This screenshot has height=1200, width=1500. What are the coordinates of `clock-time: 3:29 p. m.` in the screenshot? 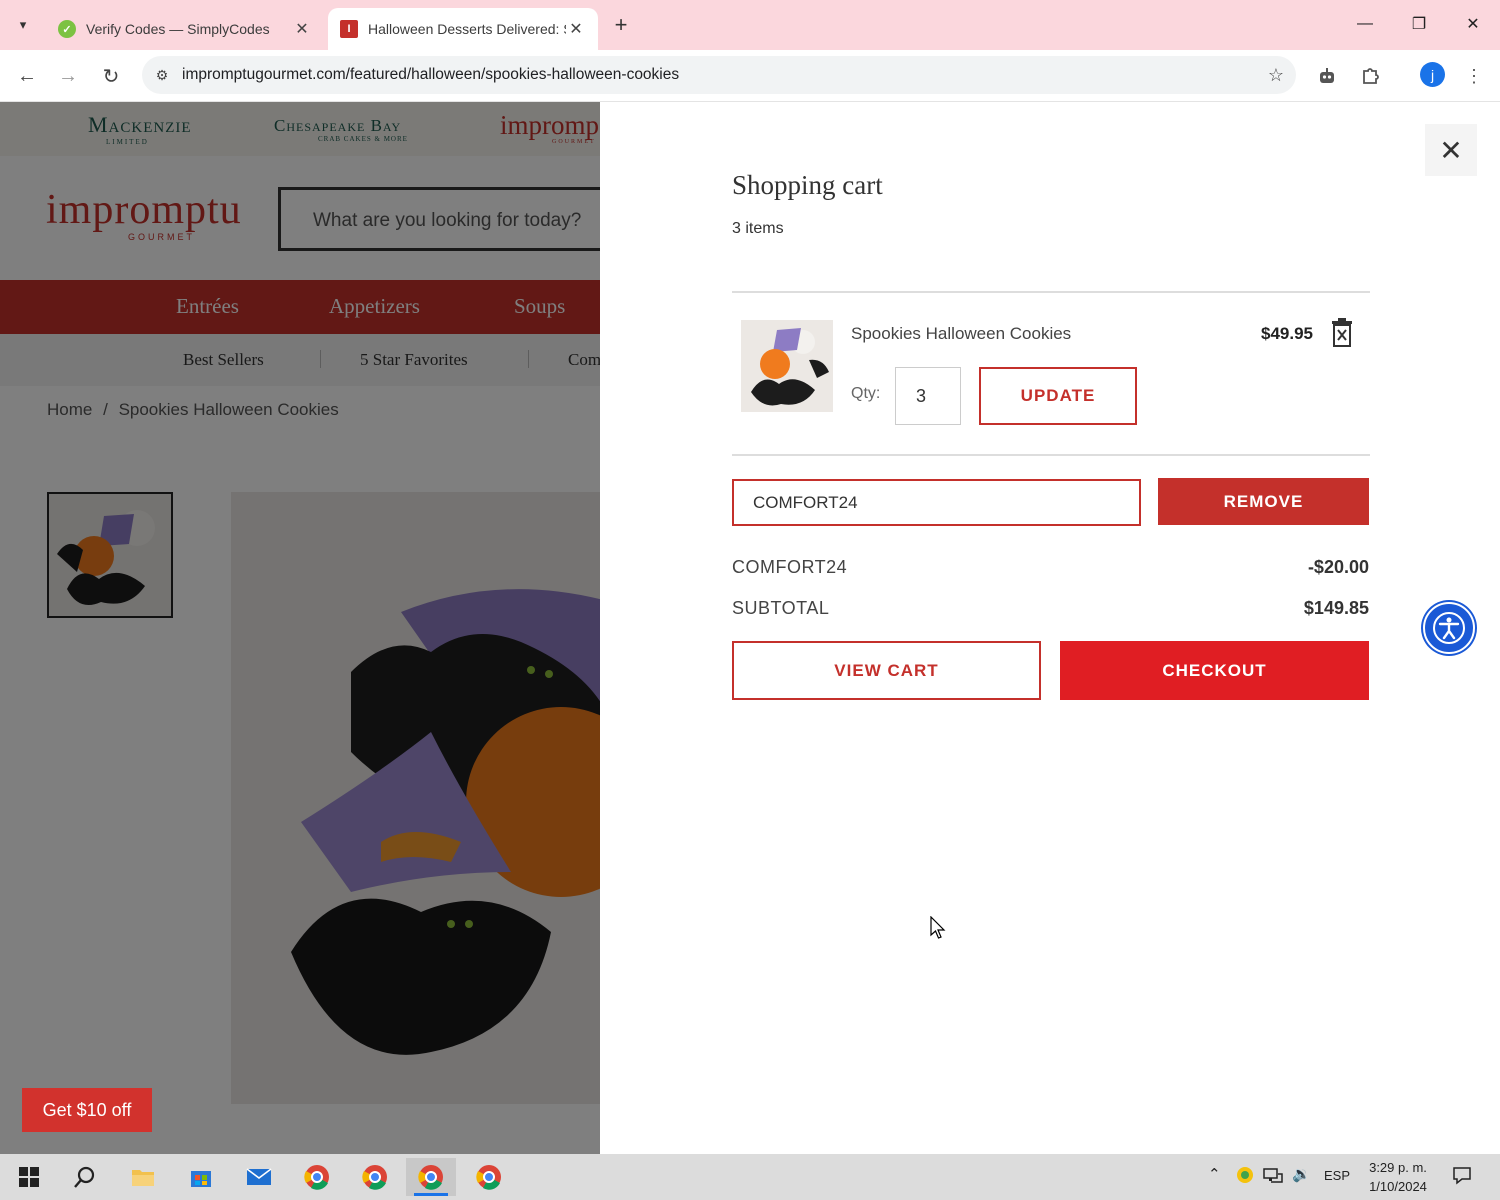 It's located at (1398, 1167).